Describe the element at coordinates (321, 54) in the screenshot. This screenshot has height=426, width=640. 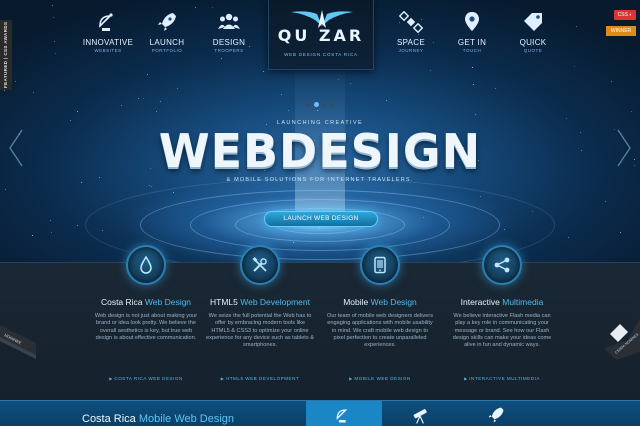
I see `logo-subtitle: WEB DESIGN COSTA RICA` at that location.